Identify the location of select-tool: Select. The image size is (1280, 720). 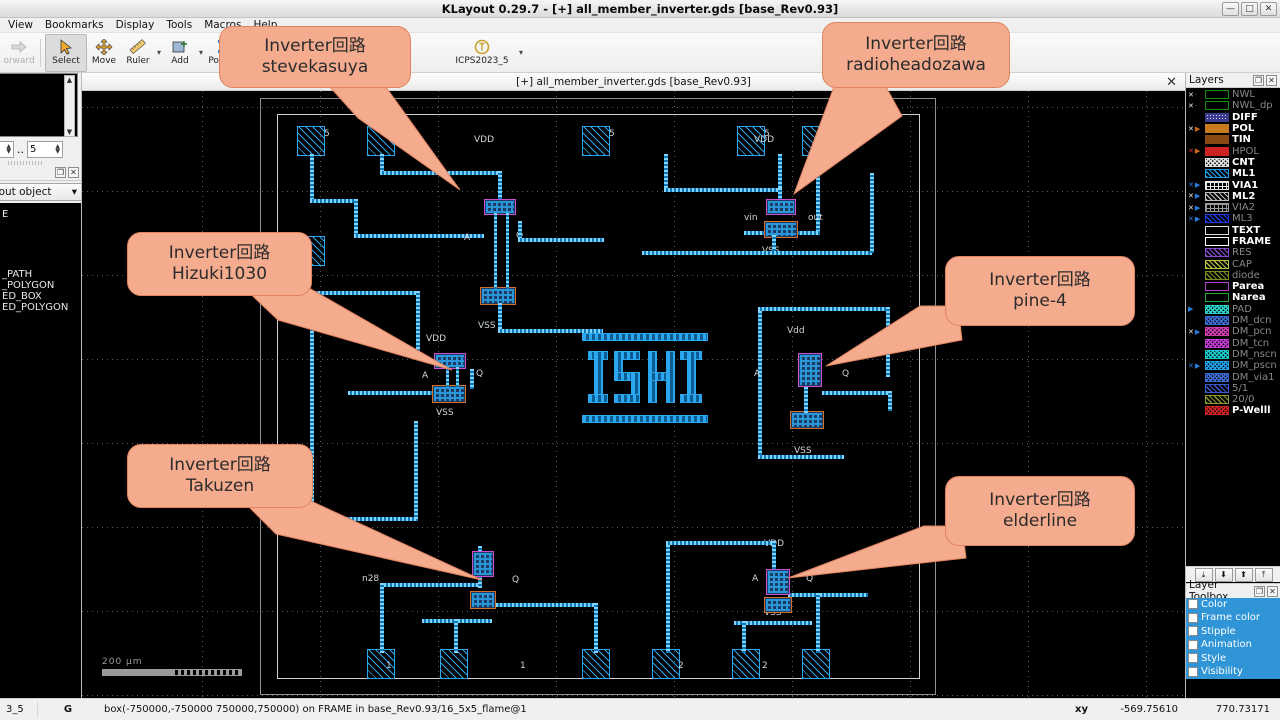
(66, 52).